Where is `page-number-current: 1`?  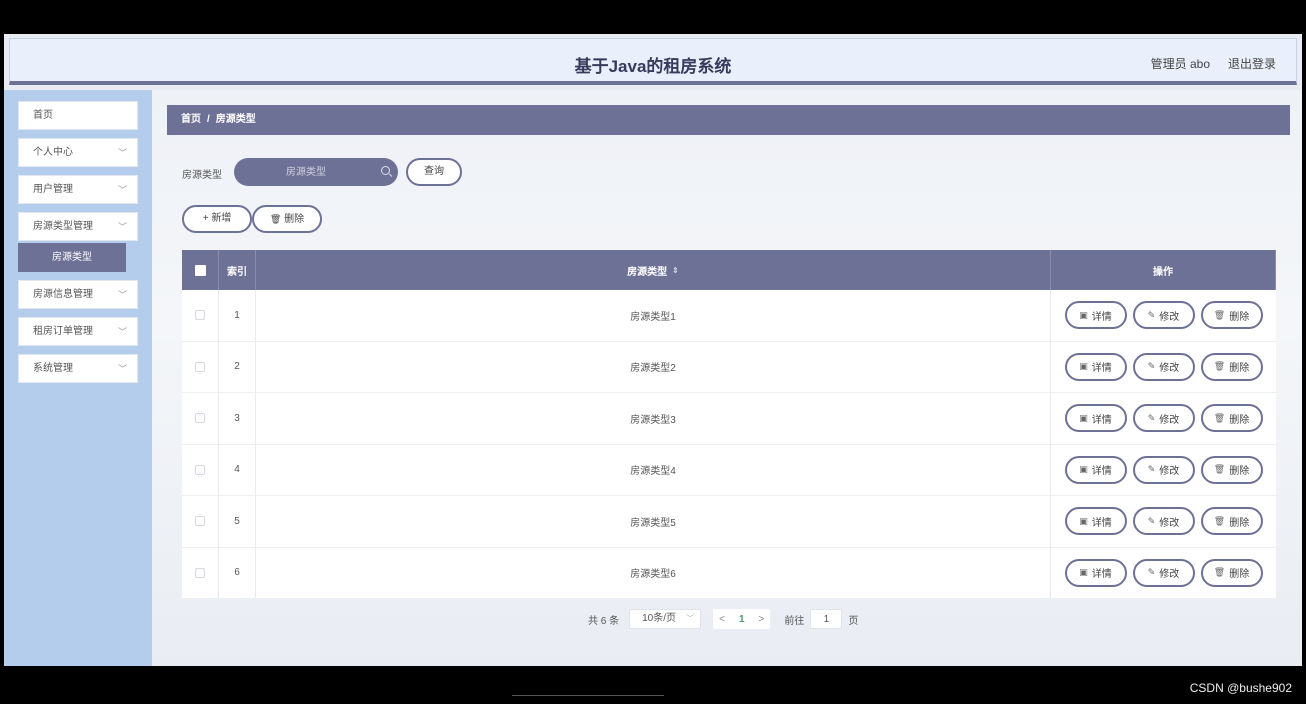 page-number-current: 1 is located at coordinates (742, 619).